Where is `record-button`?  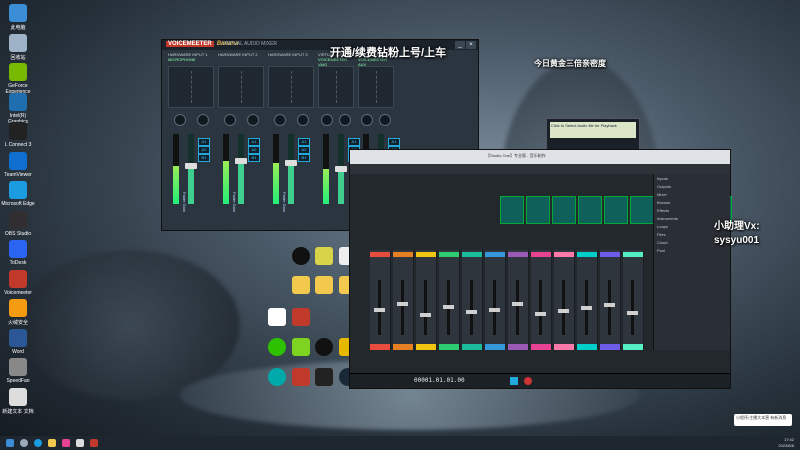
record-button is located at coordinates (528, 381).